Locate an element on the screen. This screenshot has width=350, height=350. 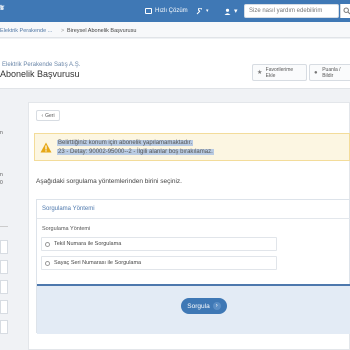
option-label: Tekil Numara ile Sorgulama is located at coordinates (88, 244).